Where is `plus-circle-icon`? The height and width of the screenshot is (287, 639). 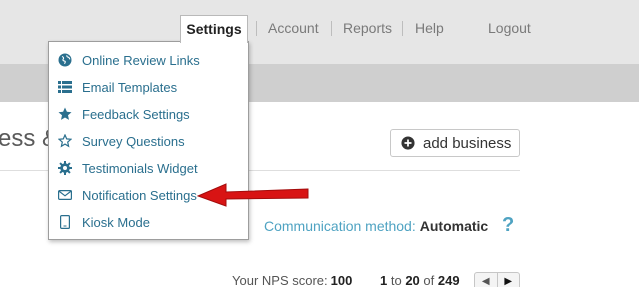
plus-circle-icon is located at coordinates (408, 143).